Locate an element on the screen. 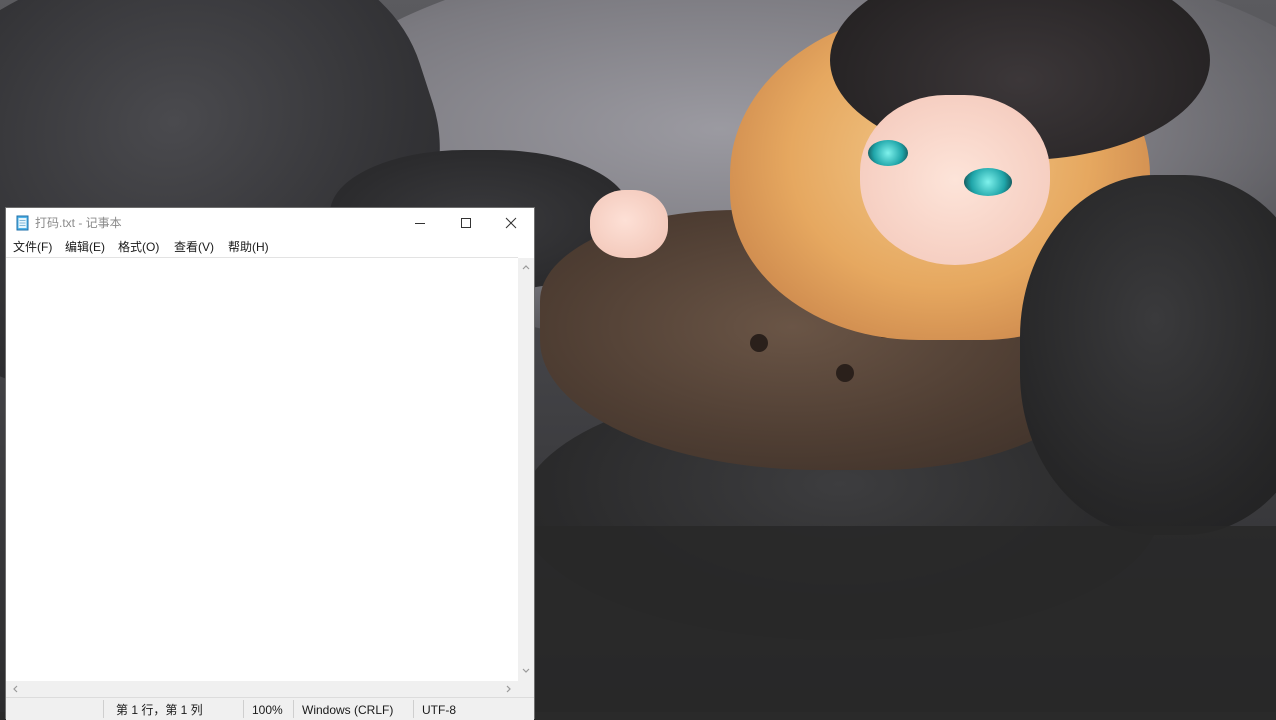  horizontal-scrollbar is located at coordinates (262, 689).